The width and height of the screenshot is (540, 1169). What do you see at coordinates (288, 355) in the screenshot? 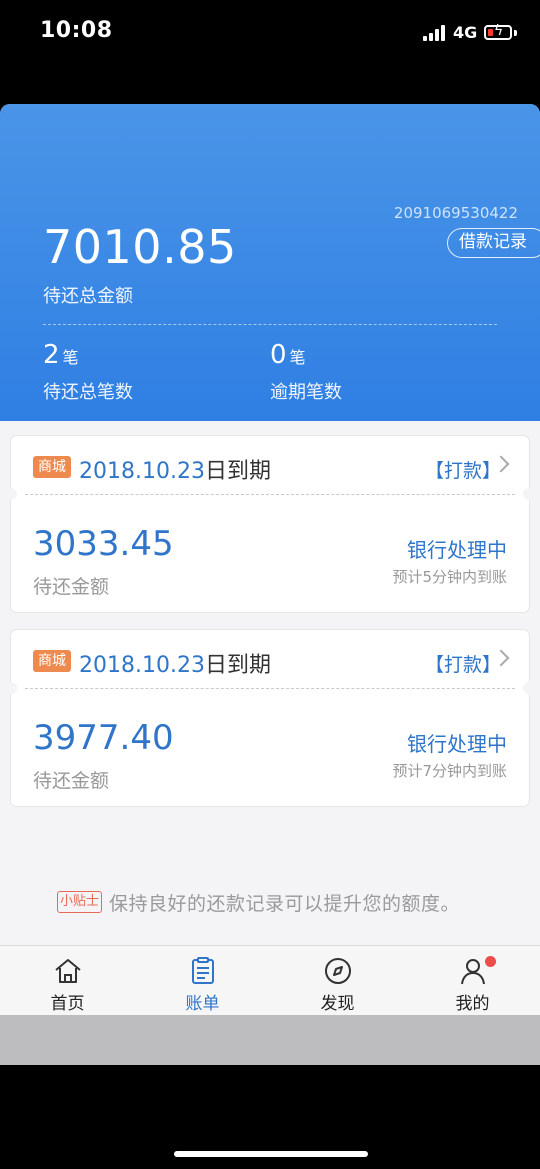
I see `overdue-count: 0笔` at bounding box center [288, 355].